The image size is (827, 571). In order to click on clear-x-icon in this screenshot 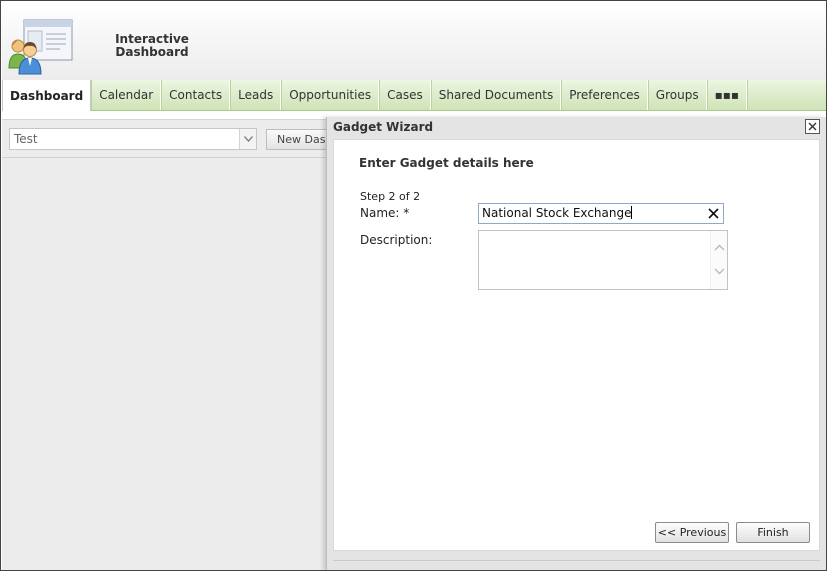, I will do `click(713, 213)`.